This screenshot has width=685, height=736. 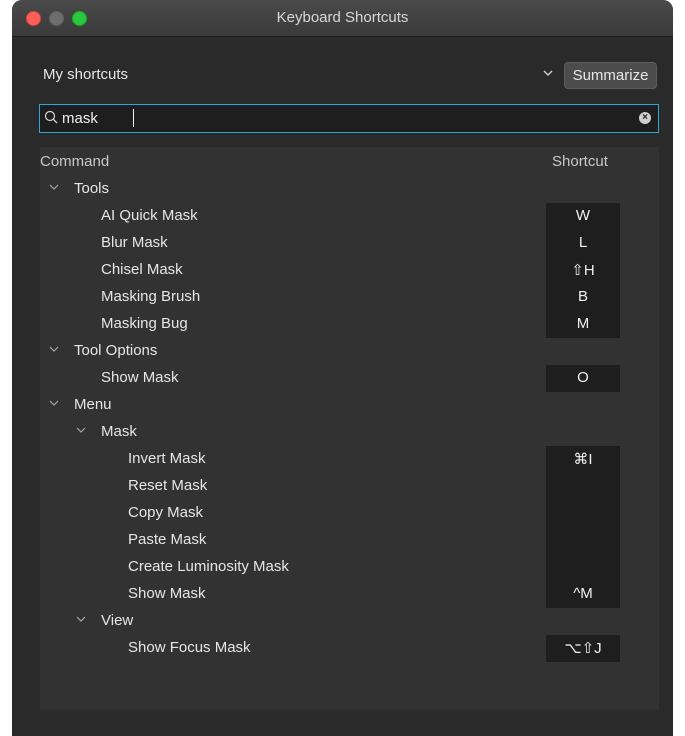 What do you see at coordinates (349, 432) in the screenshot?
I see `tree-group-row: Mask` at bounding box center [349, 432].